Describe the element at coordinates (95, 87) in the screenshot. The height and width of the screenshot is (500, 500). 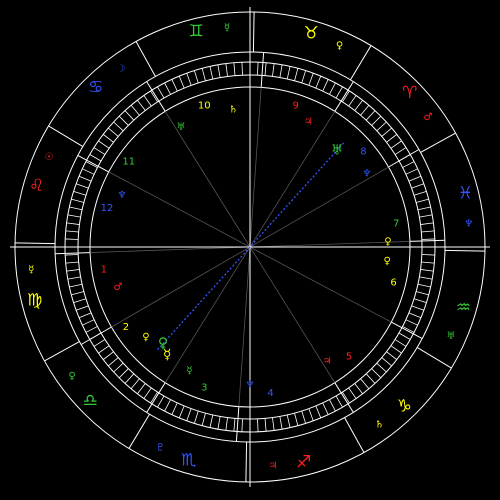
I see `cancer-sign: ♋` at that location.